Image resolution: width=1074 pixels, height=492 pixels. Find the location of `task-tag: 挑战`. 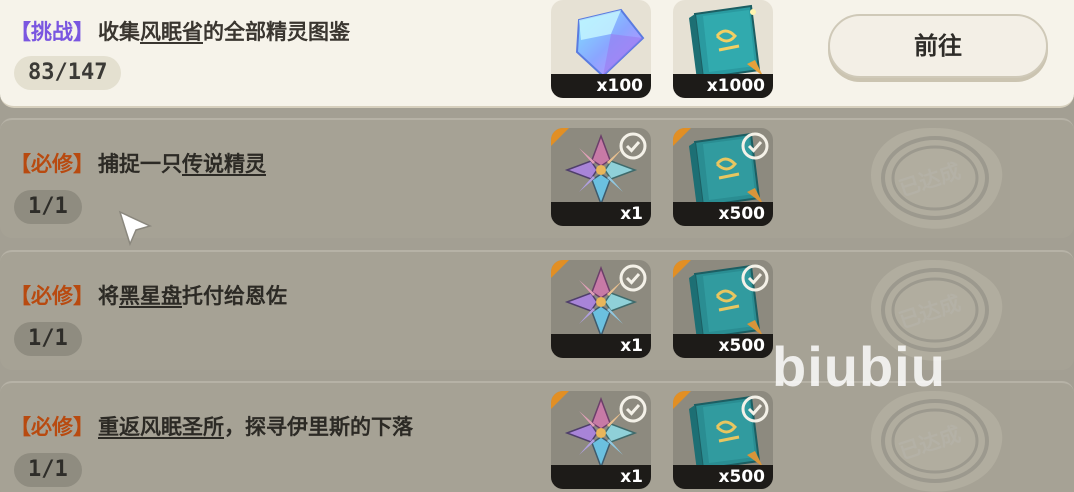

task-tag: 挑战 is located at coordinates (52, 32).